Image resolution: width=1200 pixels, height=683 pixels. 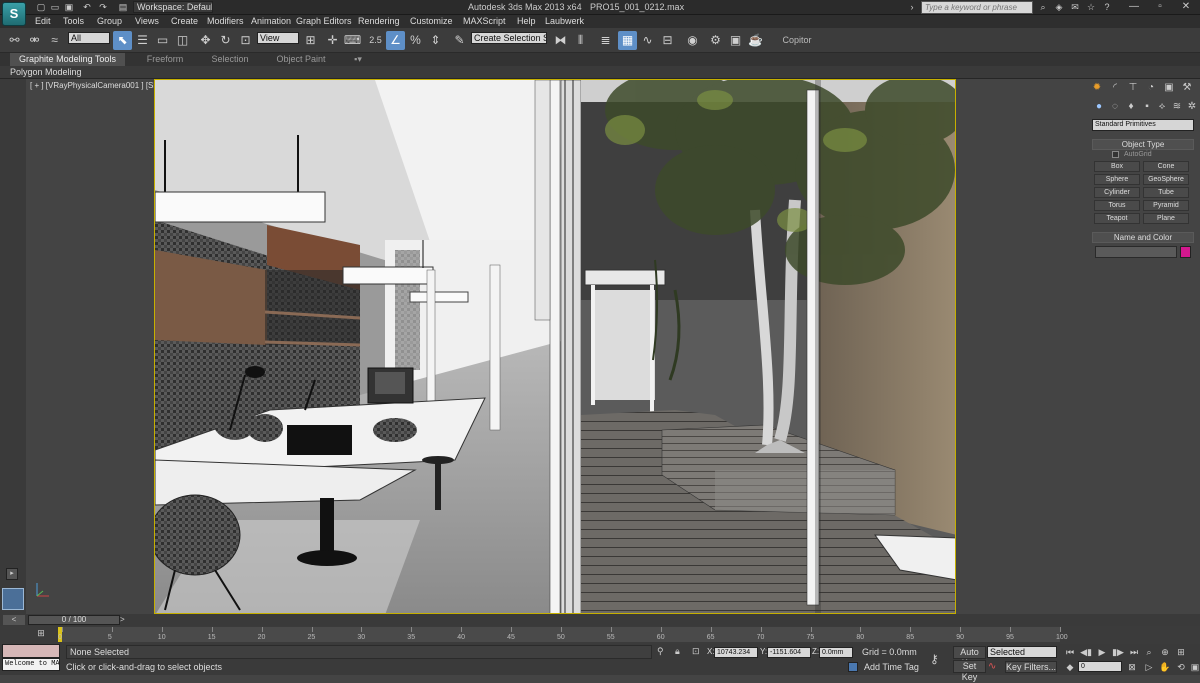 I want to click on angle-snap-icon: ∠, so click(x=395, y=40).